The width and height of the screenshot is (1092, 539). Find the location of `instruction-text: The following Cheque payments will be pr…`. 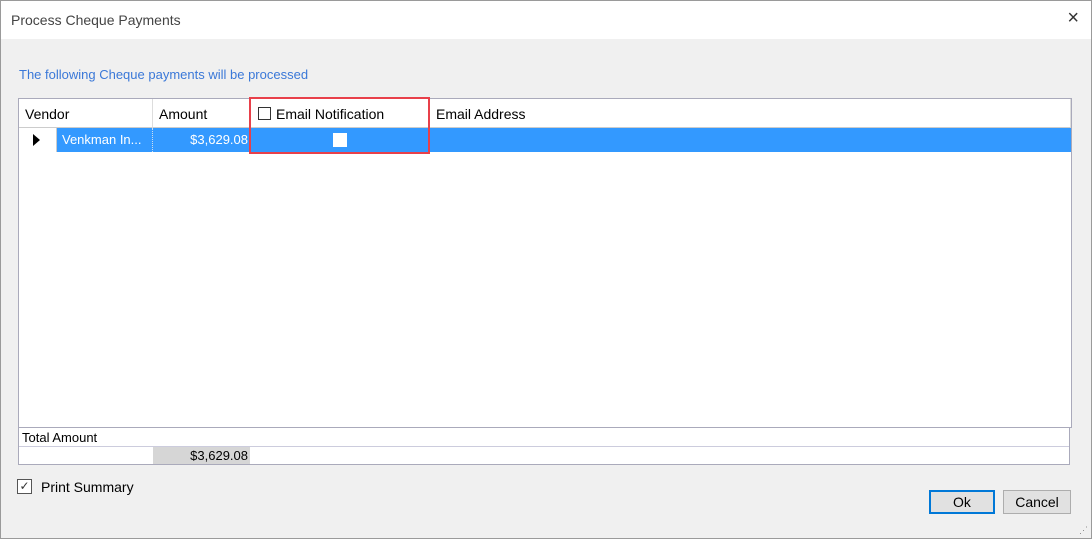

instruction-text: The following Cheque payments will be pr… is located at coordinates (164, 74).